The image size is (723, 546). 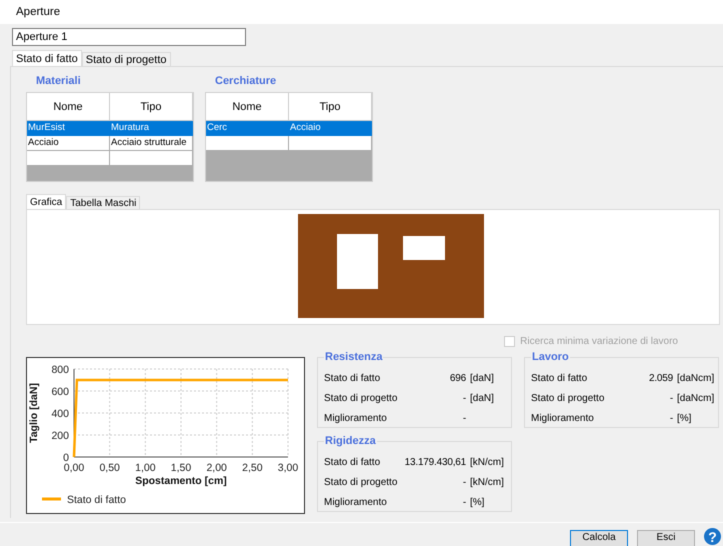 I want to click on legend-label: Stato di fatto, so click(x=96, y=500).